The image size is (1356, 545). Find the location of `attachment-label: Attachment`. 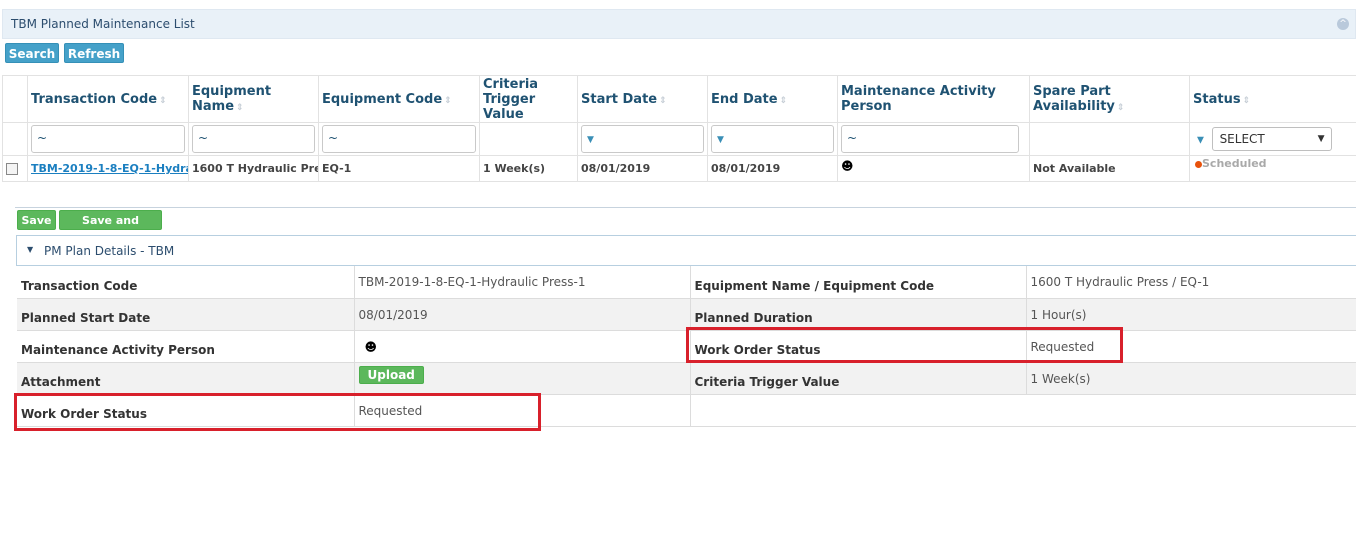

attachment-label: Attachment is located at coordinates (186, 378).